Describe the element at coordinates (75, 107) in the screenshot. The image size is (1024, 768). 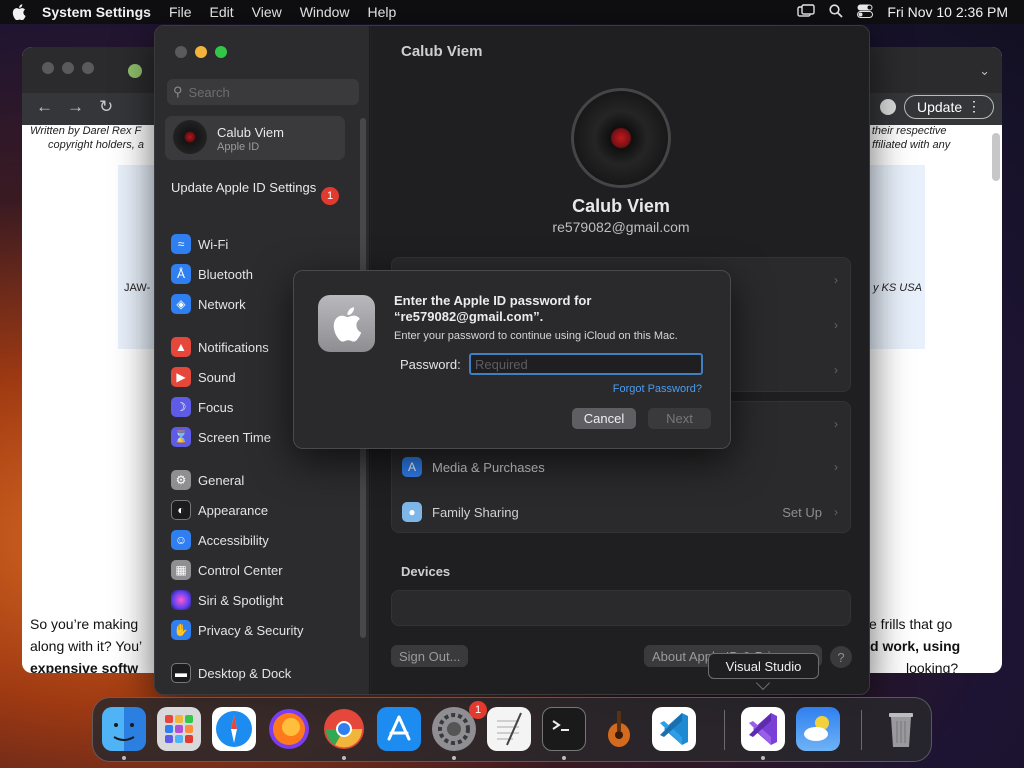
I see `forward-arrow-icon: →` at that location.